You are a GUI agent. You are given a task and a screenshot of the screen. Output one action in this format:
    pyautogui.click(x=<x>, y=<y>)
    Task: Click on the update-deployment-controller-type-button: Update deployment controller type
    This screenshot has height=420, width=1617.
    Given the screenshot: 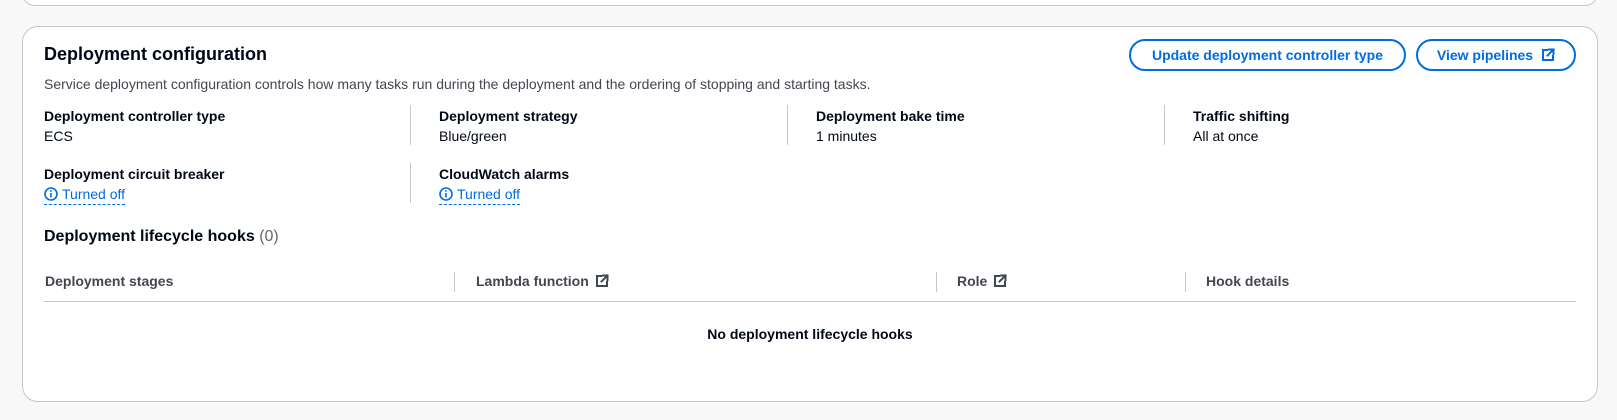 What is the action you would take?
    pyautogui.click(x=1267, y=55)
    